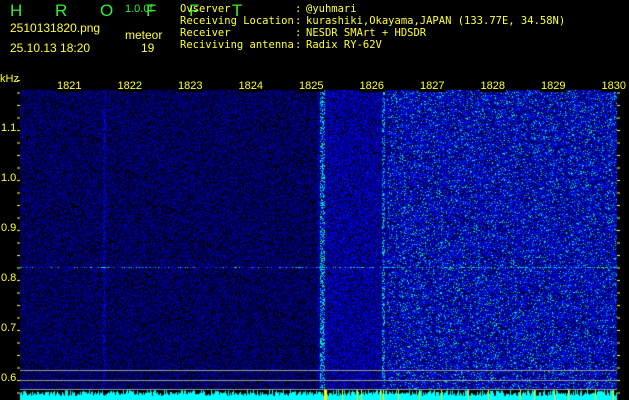  What do you see at coordinates (237, 45) in the screenshot?
I see `info-label: Reciviving antenna` at bounding box center [237, 45].